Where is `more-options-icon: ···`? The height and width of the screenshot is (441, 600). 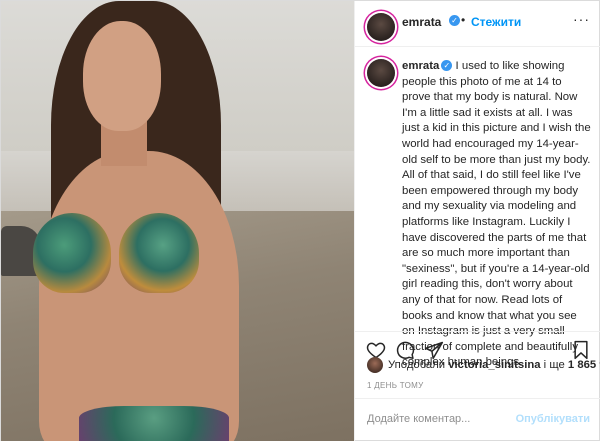 more-options-icon: ··· is located at coordinates (581, 19).